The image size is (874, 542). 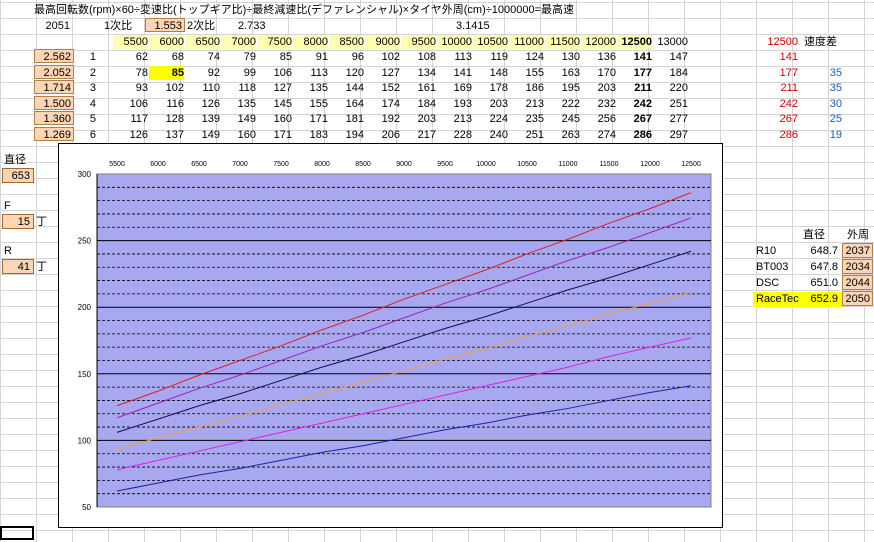 I want to click on speed-cell: 174, so click(x=382, y=104).